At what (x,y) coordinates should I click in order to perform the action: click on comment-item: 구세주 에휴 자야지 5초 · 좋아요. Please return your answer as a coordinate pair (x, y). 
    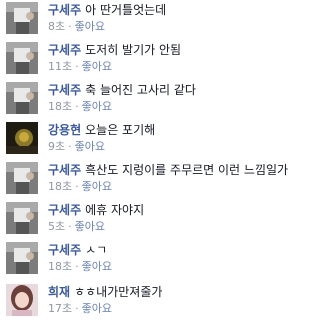
    Looking at the image, I should click on (167, 220).